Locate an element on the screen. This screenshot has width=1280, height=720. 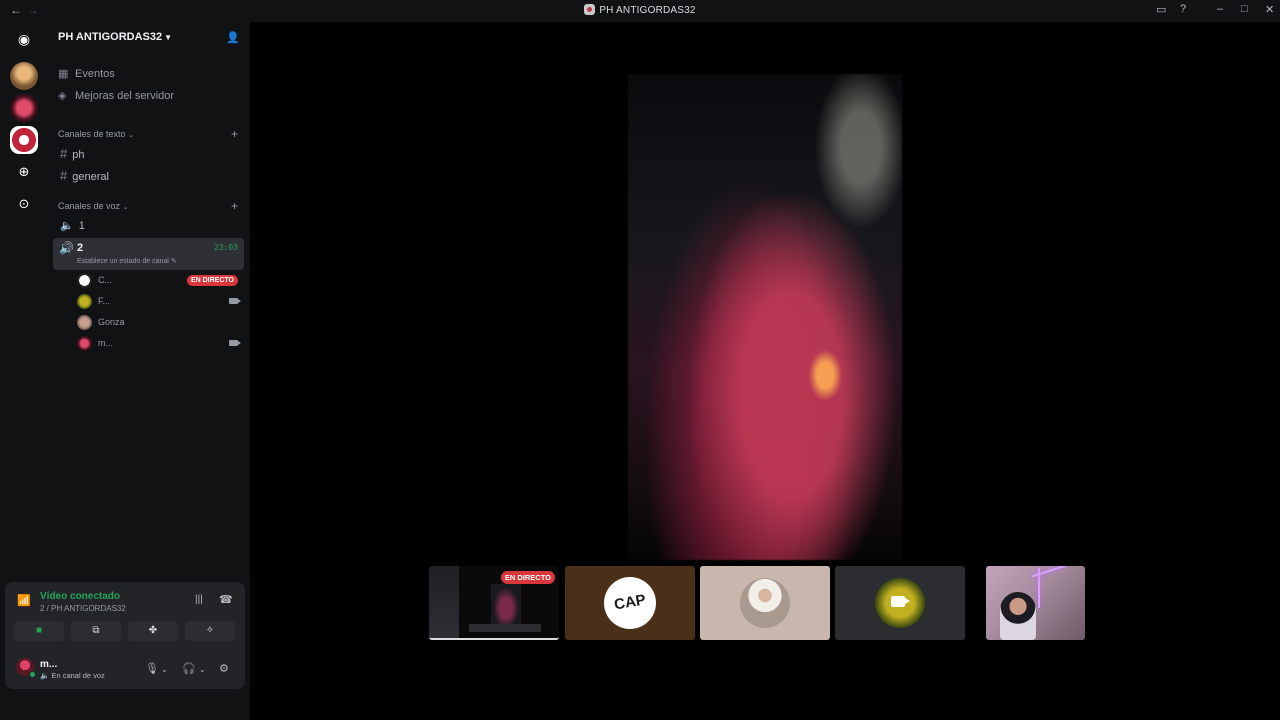
speaker-icon: 🔊 is located at coordinates (66, 248).